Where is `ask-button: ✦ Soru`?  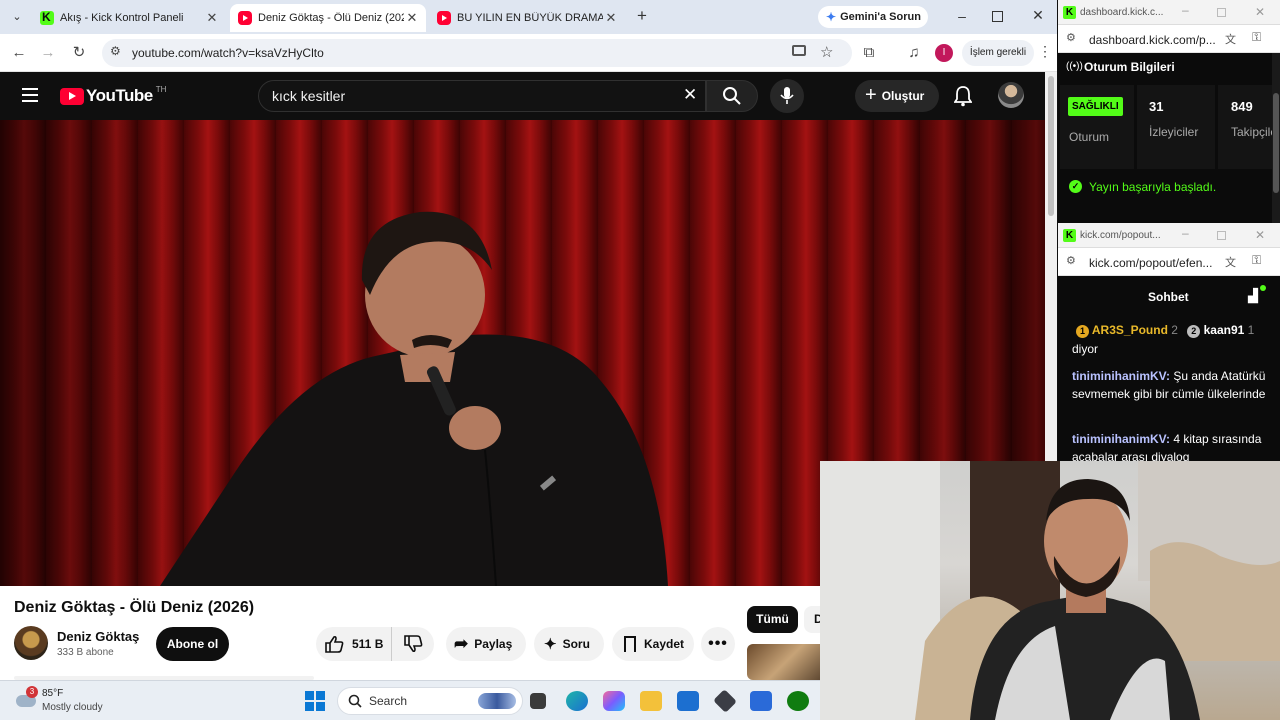
ask-button: ✦ Soru is located at coordinates (569, 644).